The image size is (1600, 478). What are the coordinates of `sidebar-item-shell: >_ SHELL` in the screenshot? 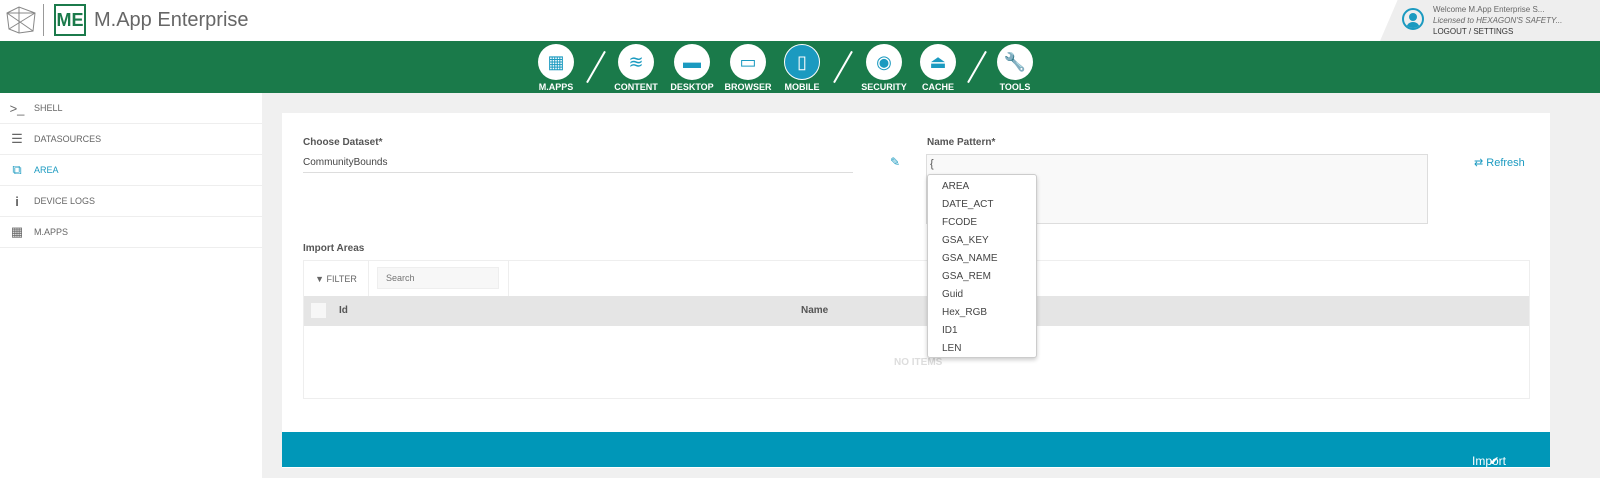 It's located at (131, 108).